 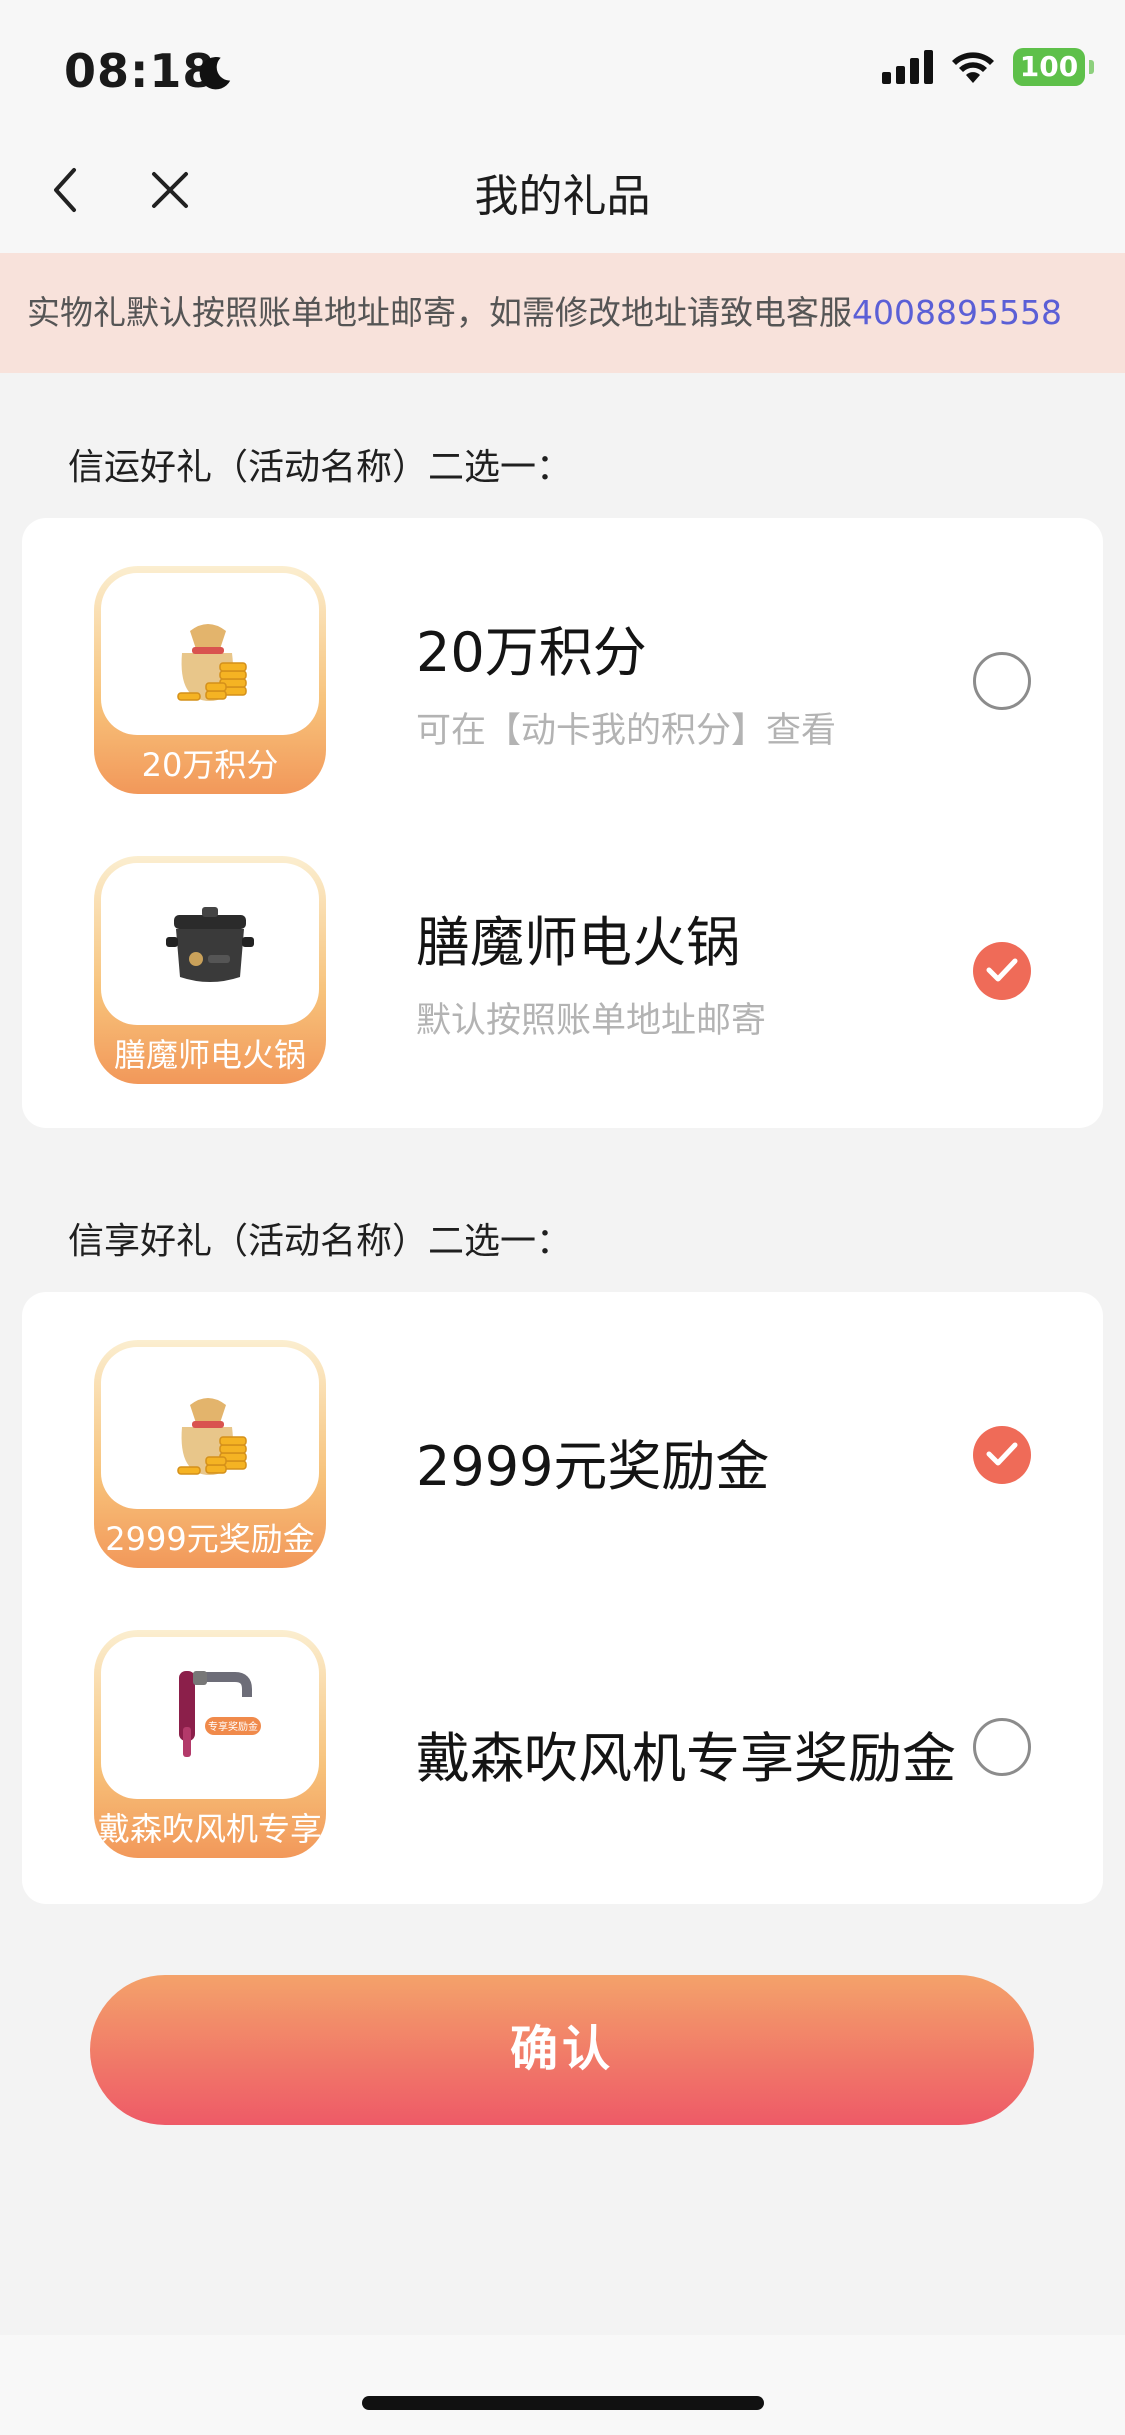 I want to click on section-title: 信享好礼（活动名称）二选一：, so click(x=320, y=1241).